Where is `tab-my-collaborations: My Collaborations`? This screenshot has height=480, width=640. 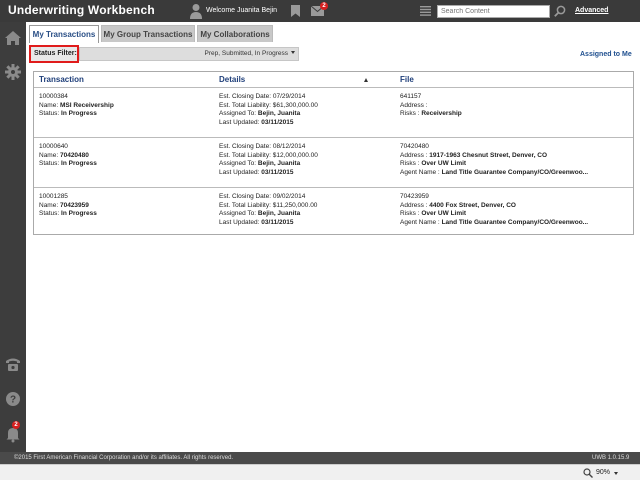
tab-my-collaborations: My Collaborations is located at coordinates (235, 33).